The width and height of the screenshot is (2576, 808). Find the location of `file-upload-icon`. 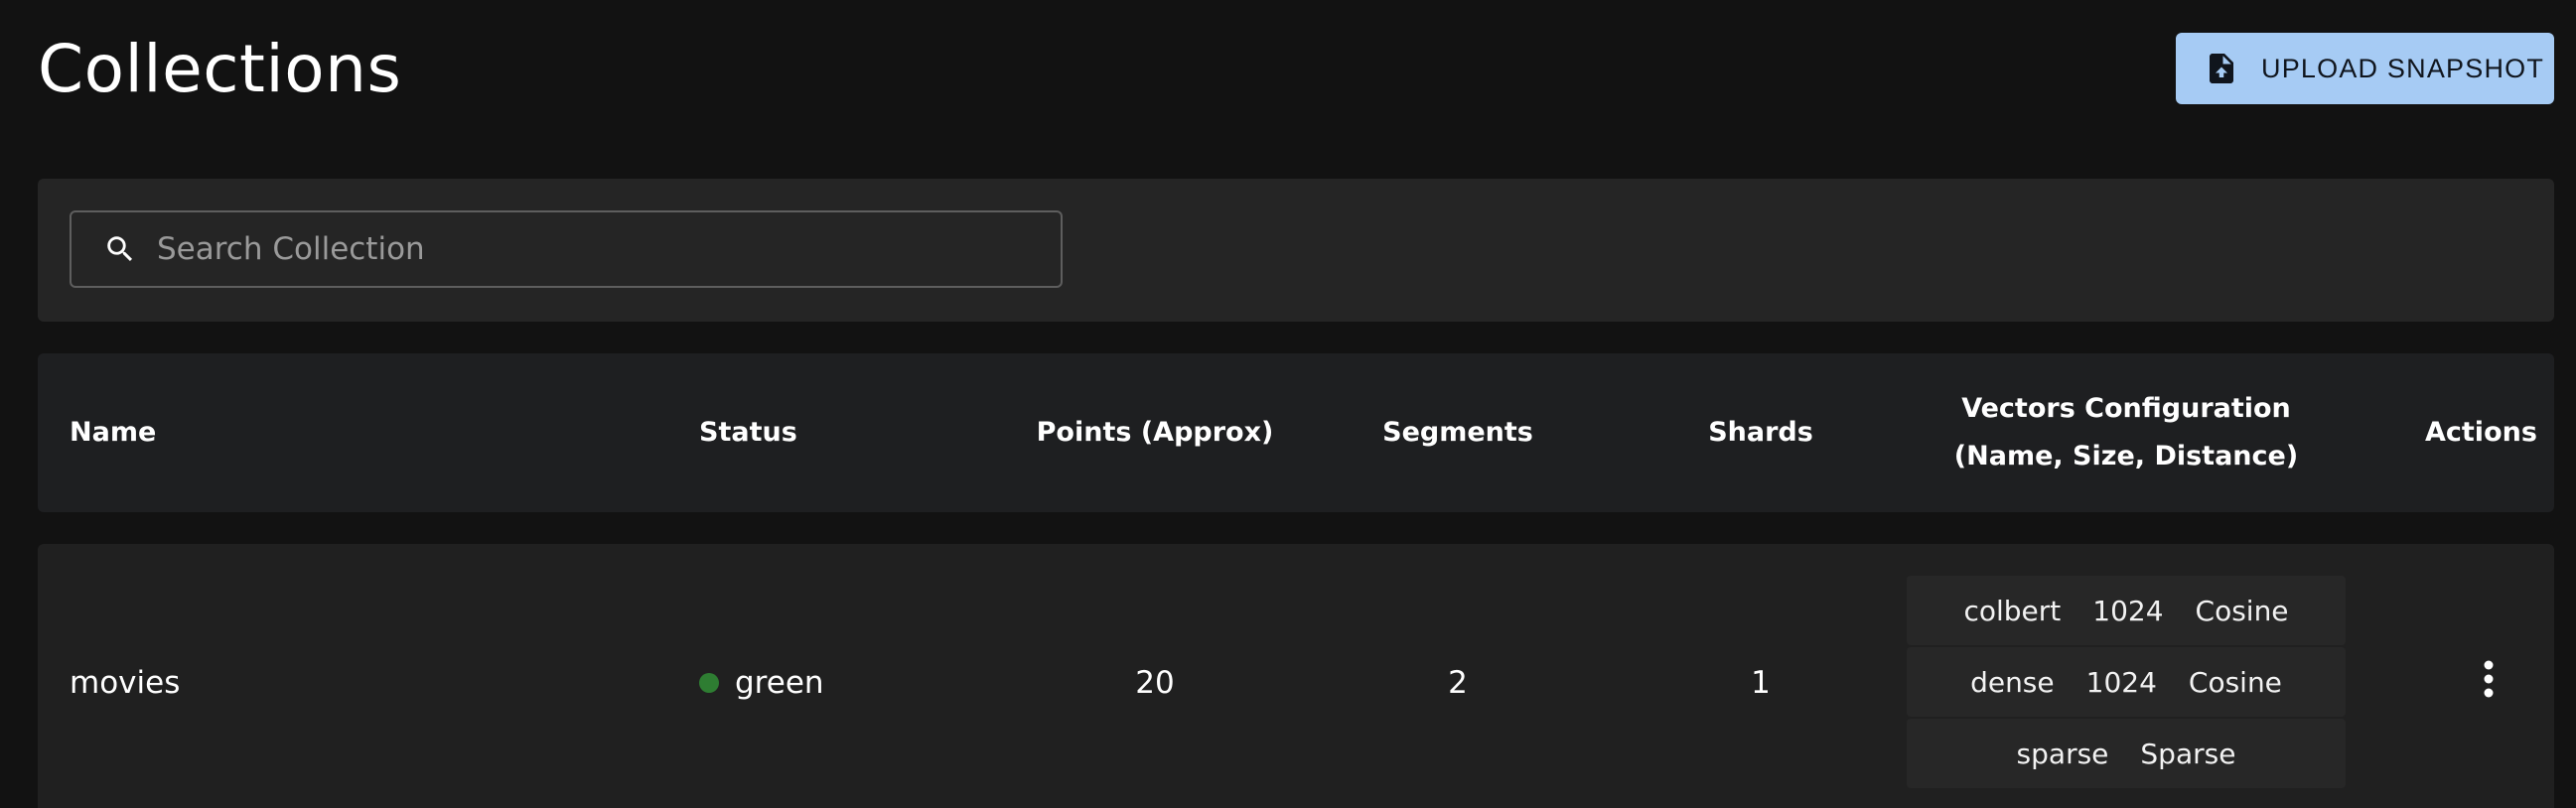

file-upload-icon is located at coordinates (2221, 68).